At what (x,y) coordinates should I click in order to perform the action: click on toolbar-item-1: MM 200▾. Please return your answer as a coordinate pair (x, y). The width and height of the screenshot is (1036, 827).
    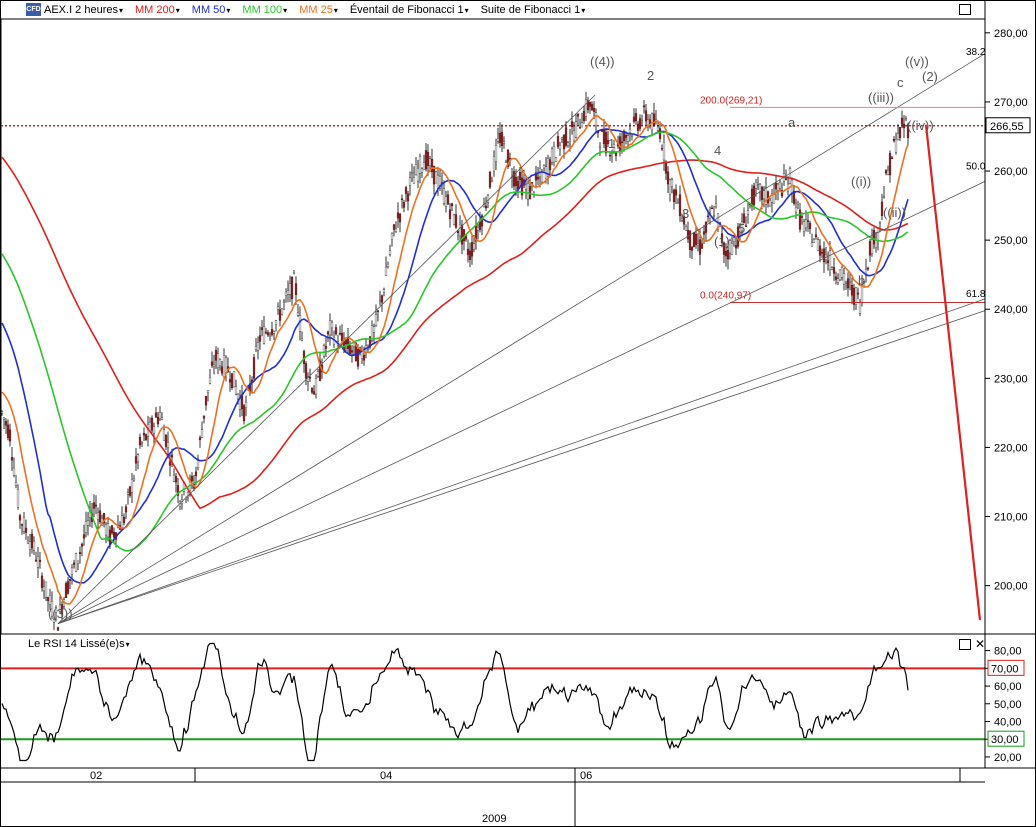
    Looking at the image, I should click on (157, 10).